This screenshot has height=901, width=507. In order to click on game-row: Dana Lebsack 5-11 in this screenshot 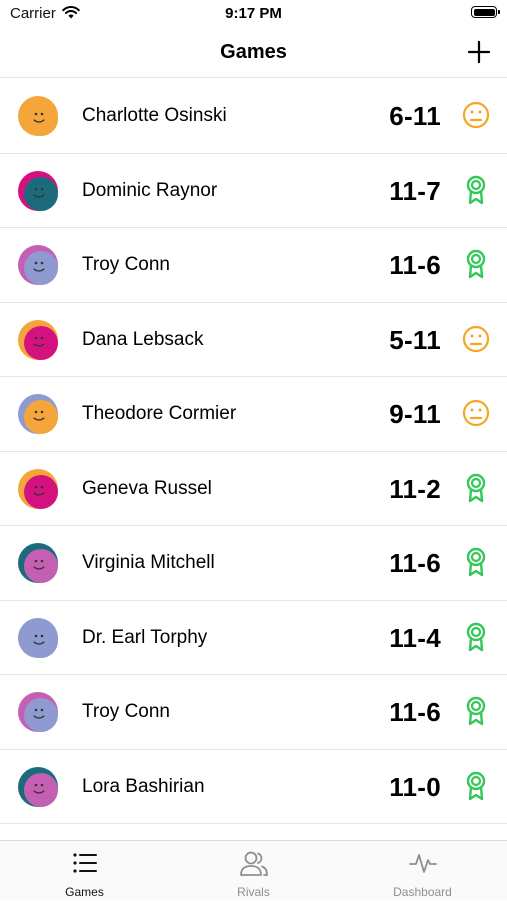, I will do `click(253, 340)`.